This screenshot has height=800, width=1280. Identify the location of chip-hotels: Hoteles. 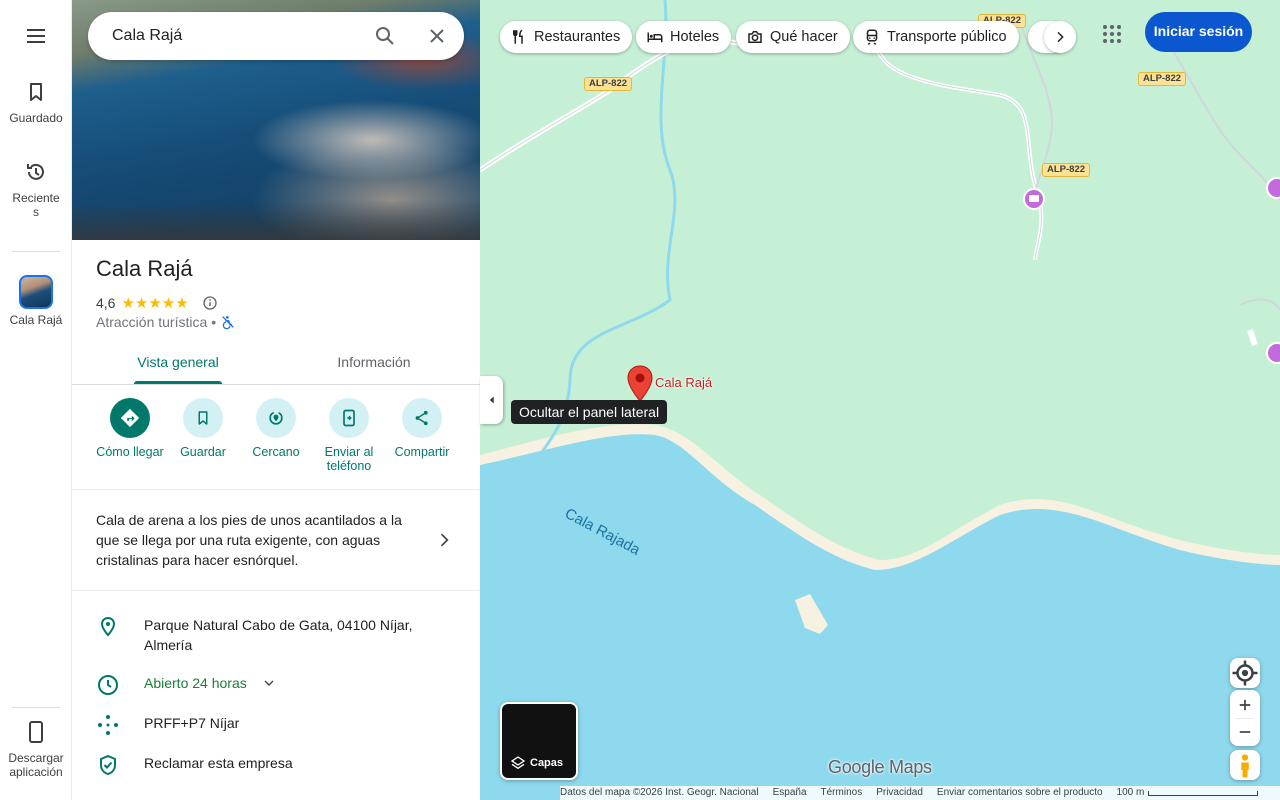
(684, 37).